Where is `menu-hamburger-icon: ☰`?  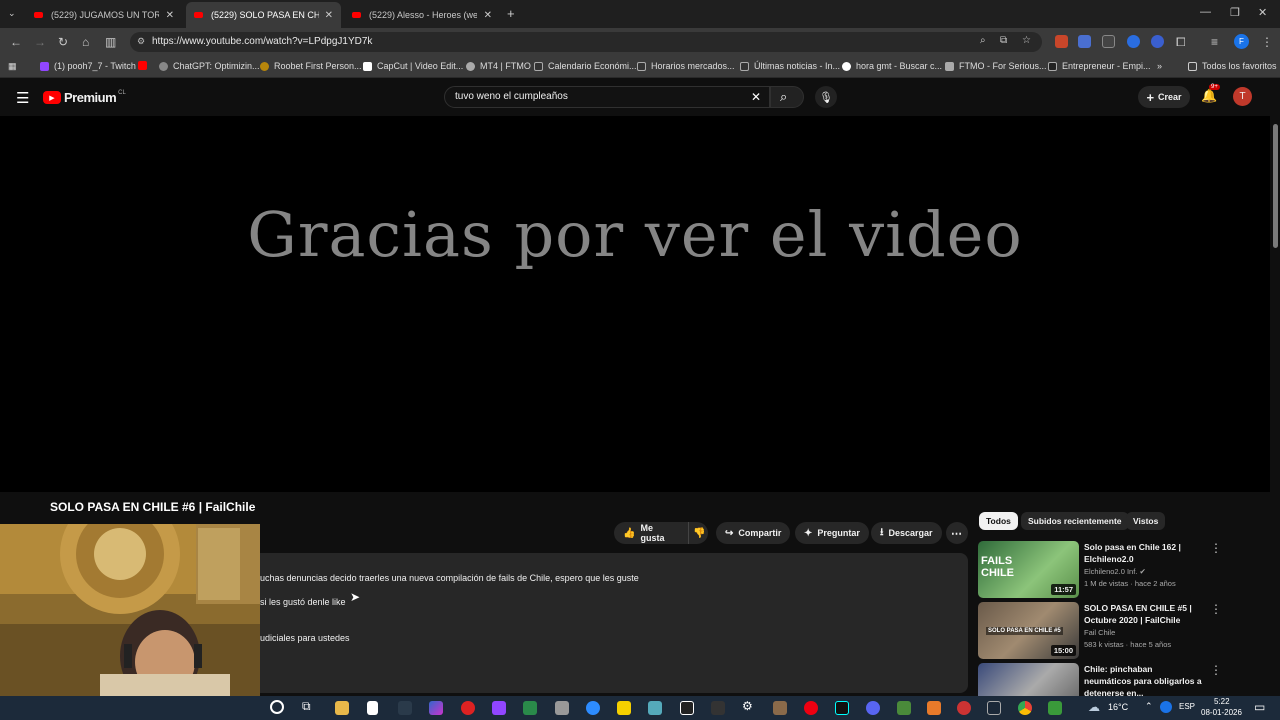 menu-hamburger-icon: ☰ is located at coordinates (22, 98).